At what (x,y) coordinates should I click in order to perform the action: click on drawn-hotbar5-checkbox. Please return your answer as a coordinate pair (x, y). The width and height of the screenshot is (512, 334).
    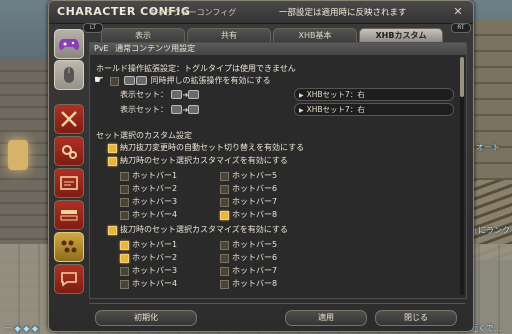
    Looking at the image, I should click on (224, 245).